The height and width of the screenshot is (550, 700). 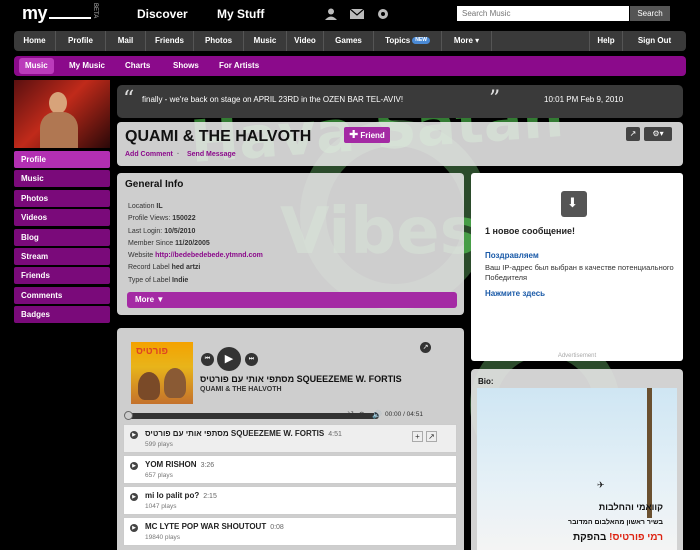 What do you see at coordinates (277, 527) in the screenshot?
I see `track-duration: 0:08` at bounding box center [277, 527].